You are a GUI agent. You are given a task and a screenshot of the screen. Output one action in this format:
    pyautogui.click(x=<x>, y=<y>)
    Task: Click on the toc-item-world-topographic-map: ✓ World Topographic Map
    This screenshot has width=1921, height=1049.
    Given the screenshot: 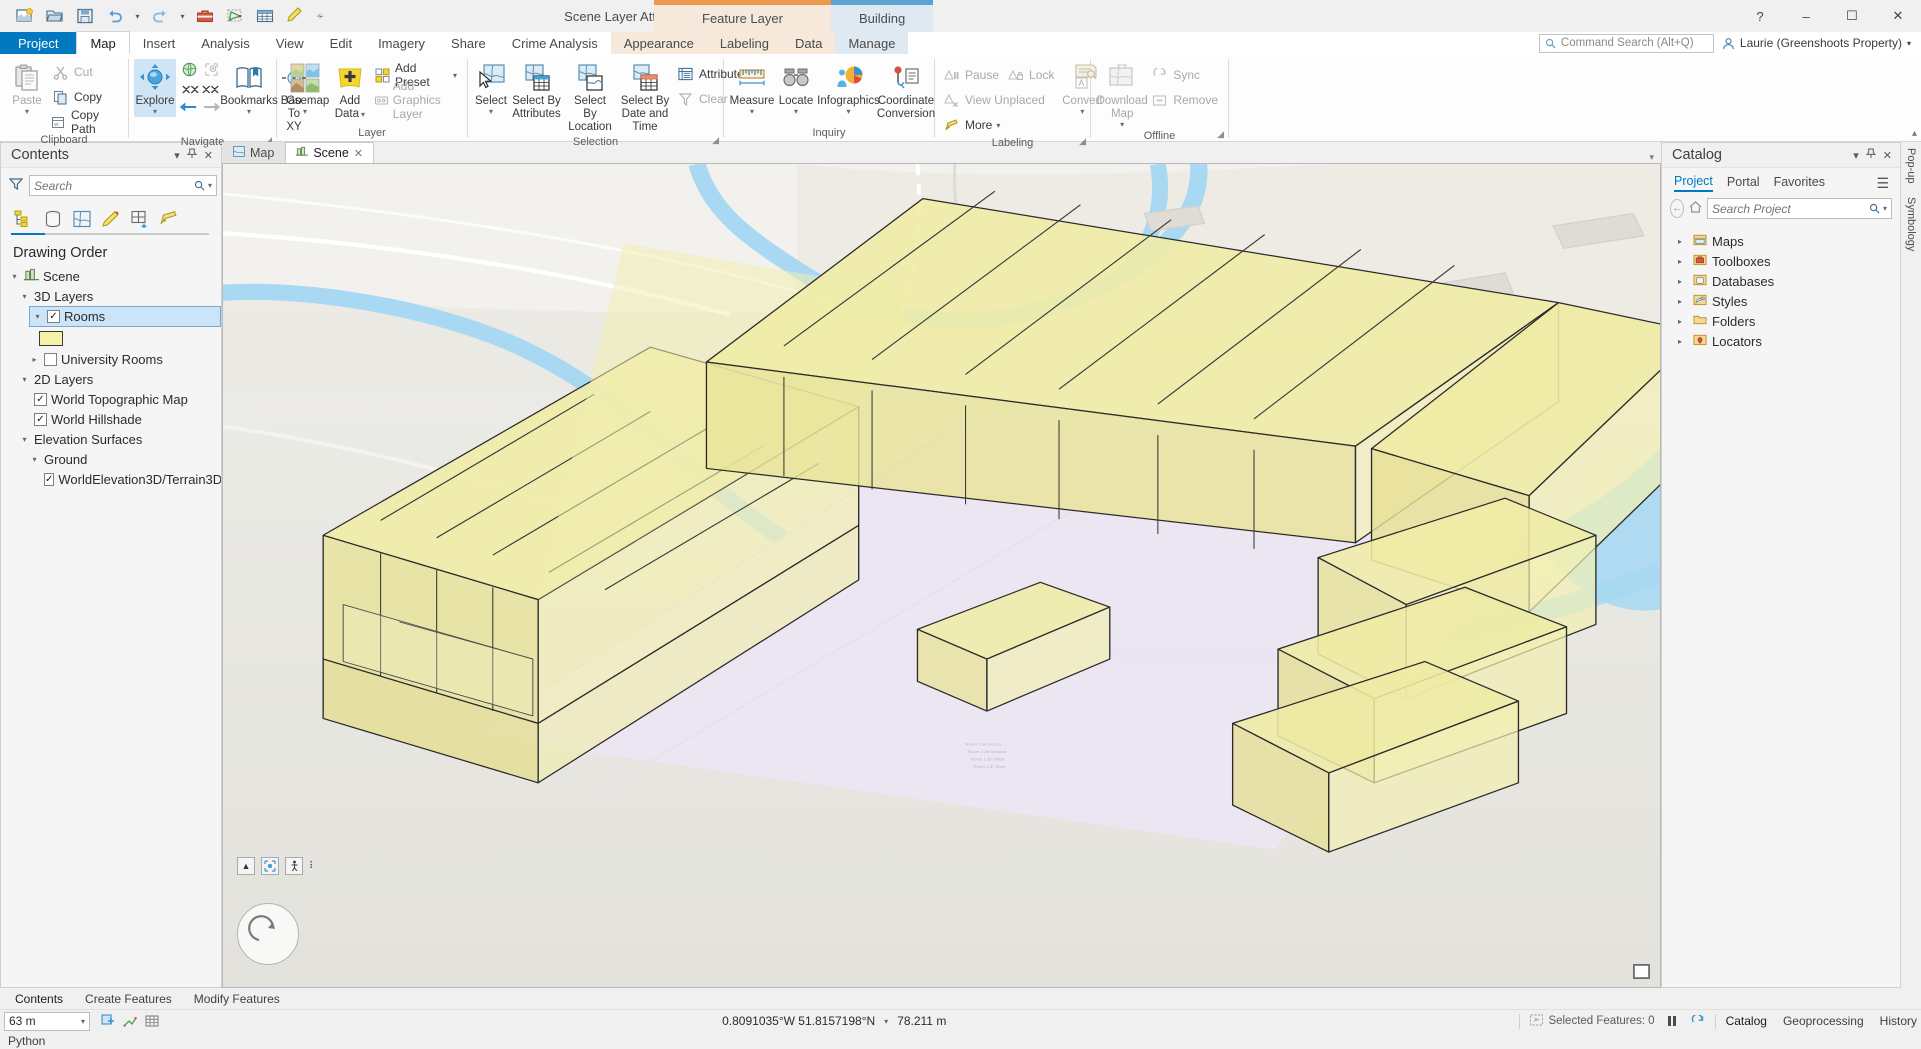 What is the action you would take?
    pyautogui.click(x=111, y=399)
    